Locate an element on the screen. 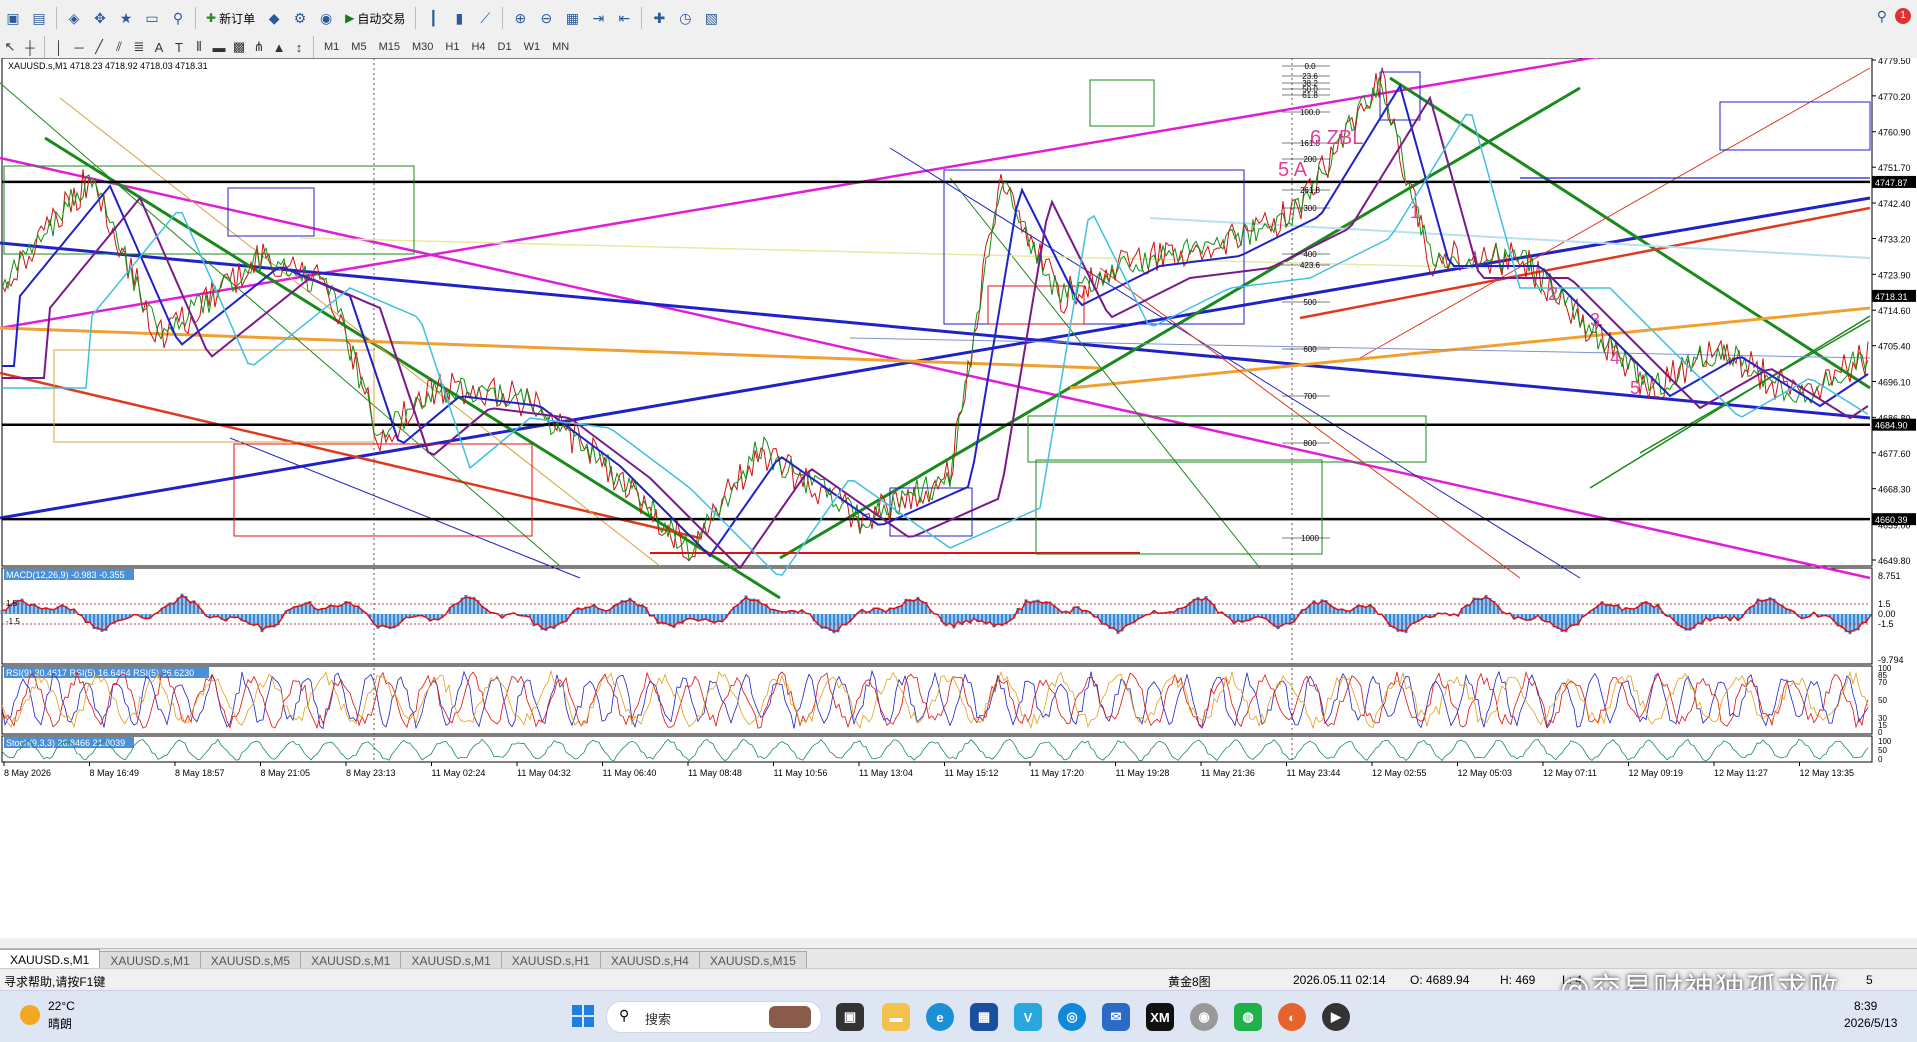 The image size is (1917, 1042). macd-left-tick: 1.5 is located at coordinates (12, 603).